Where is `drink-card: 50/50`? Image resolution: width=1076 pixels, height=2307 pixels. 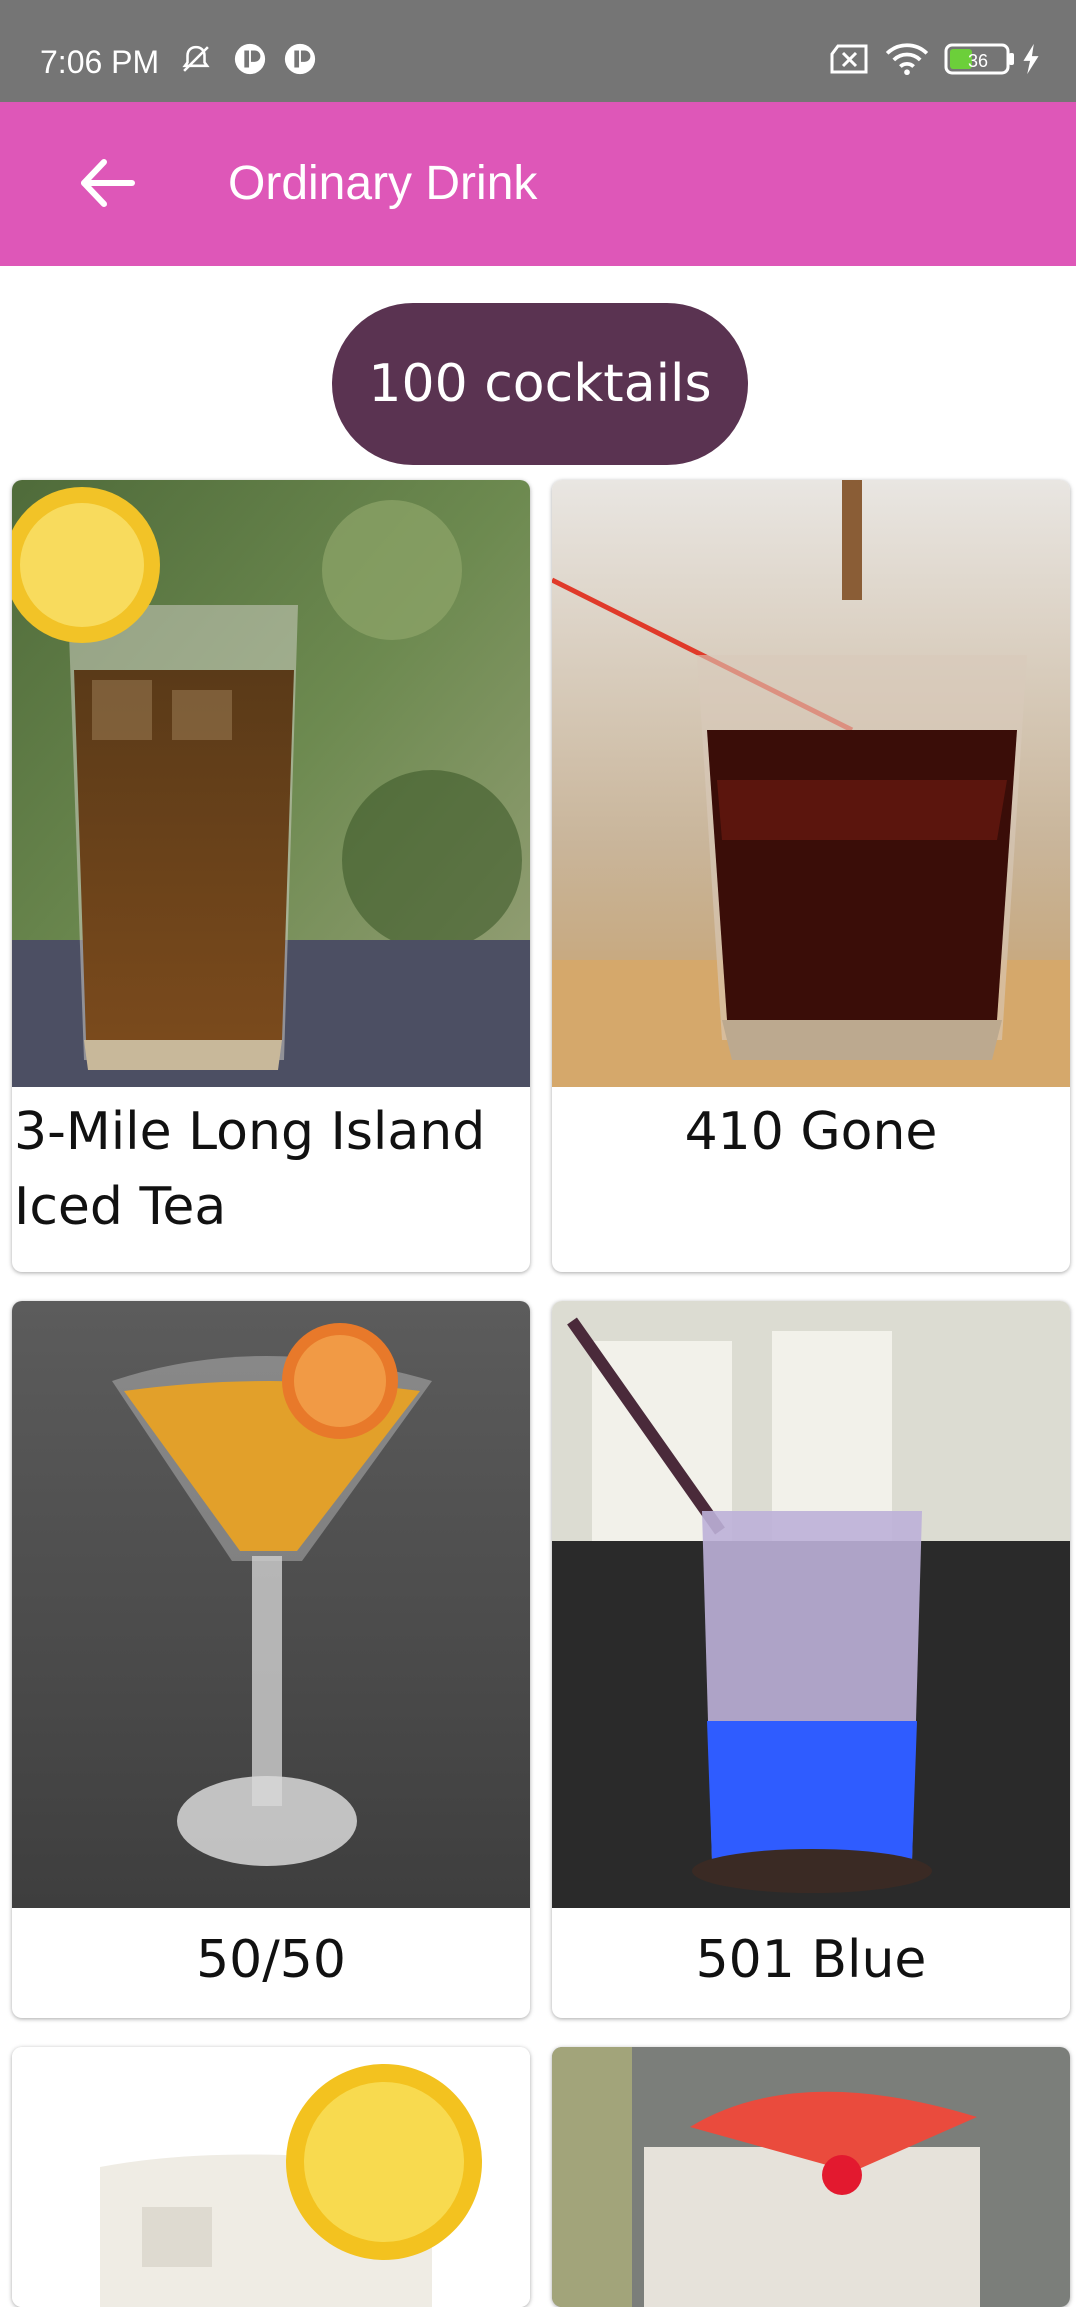
drink-card: 50/50 is located at coordinates (271, 1659).